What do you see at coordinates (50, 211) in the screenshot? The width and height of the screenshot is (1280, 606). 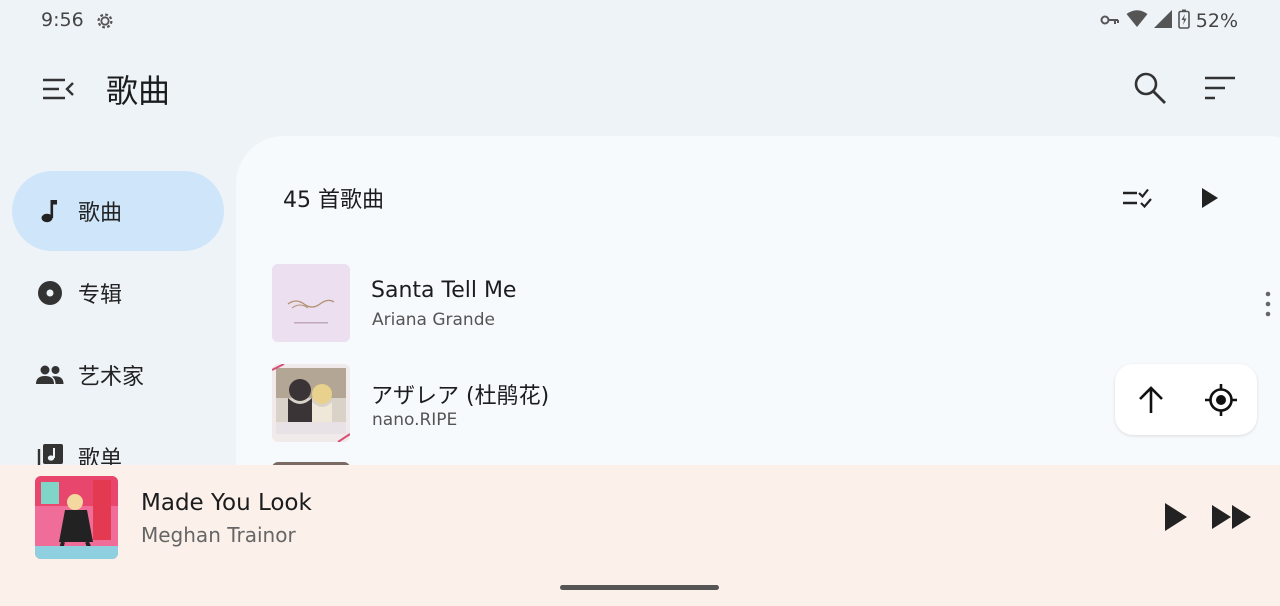 I see `music-note-icon` at bounding box center [50, 211].